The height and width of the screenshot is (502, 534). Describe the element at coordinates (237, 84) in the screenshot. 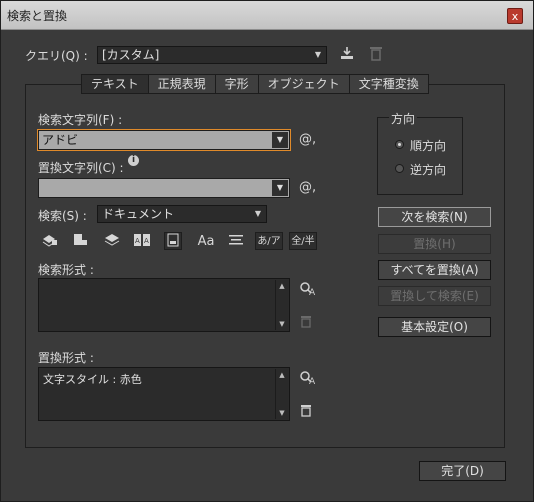

I see `tab-glyph: 字形` at that location.